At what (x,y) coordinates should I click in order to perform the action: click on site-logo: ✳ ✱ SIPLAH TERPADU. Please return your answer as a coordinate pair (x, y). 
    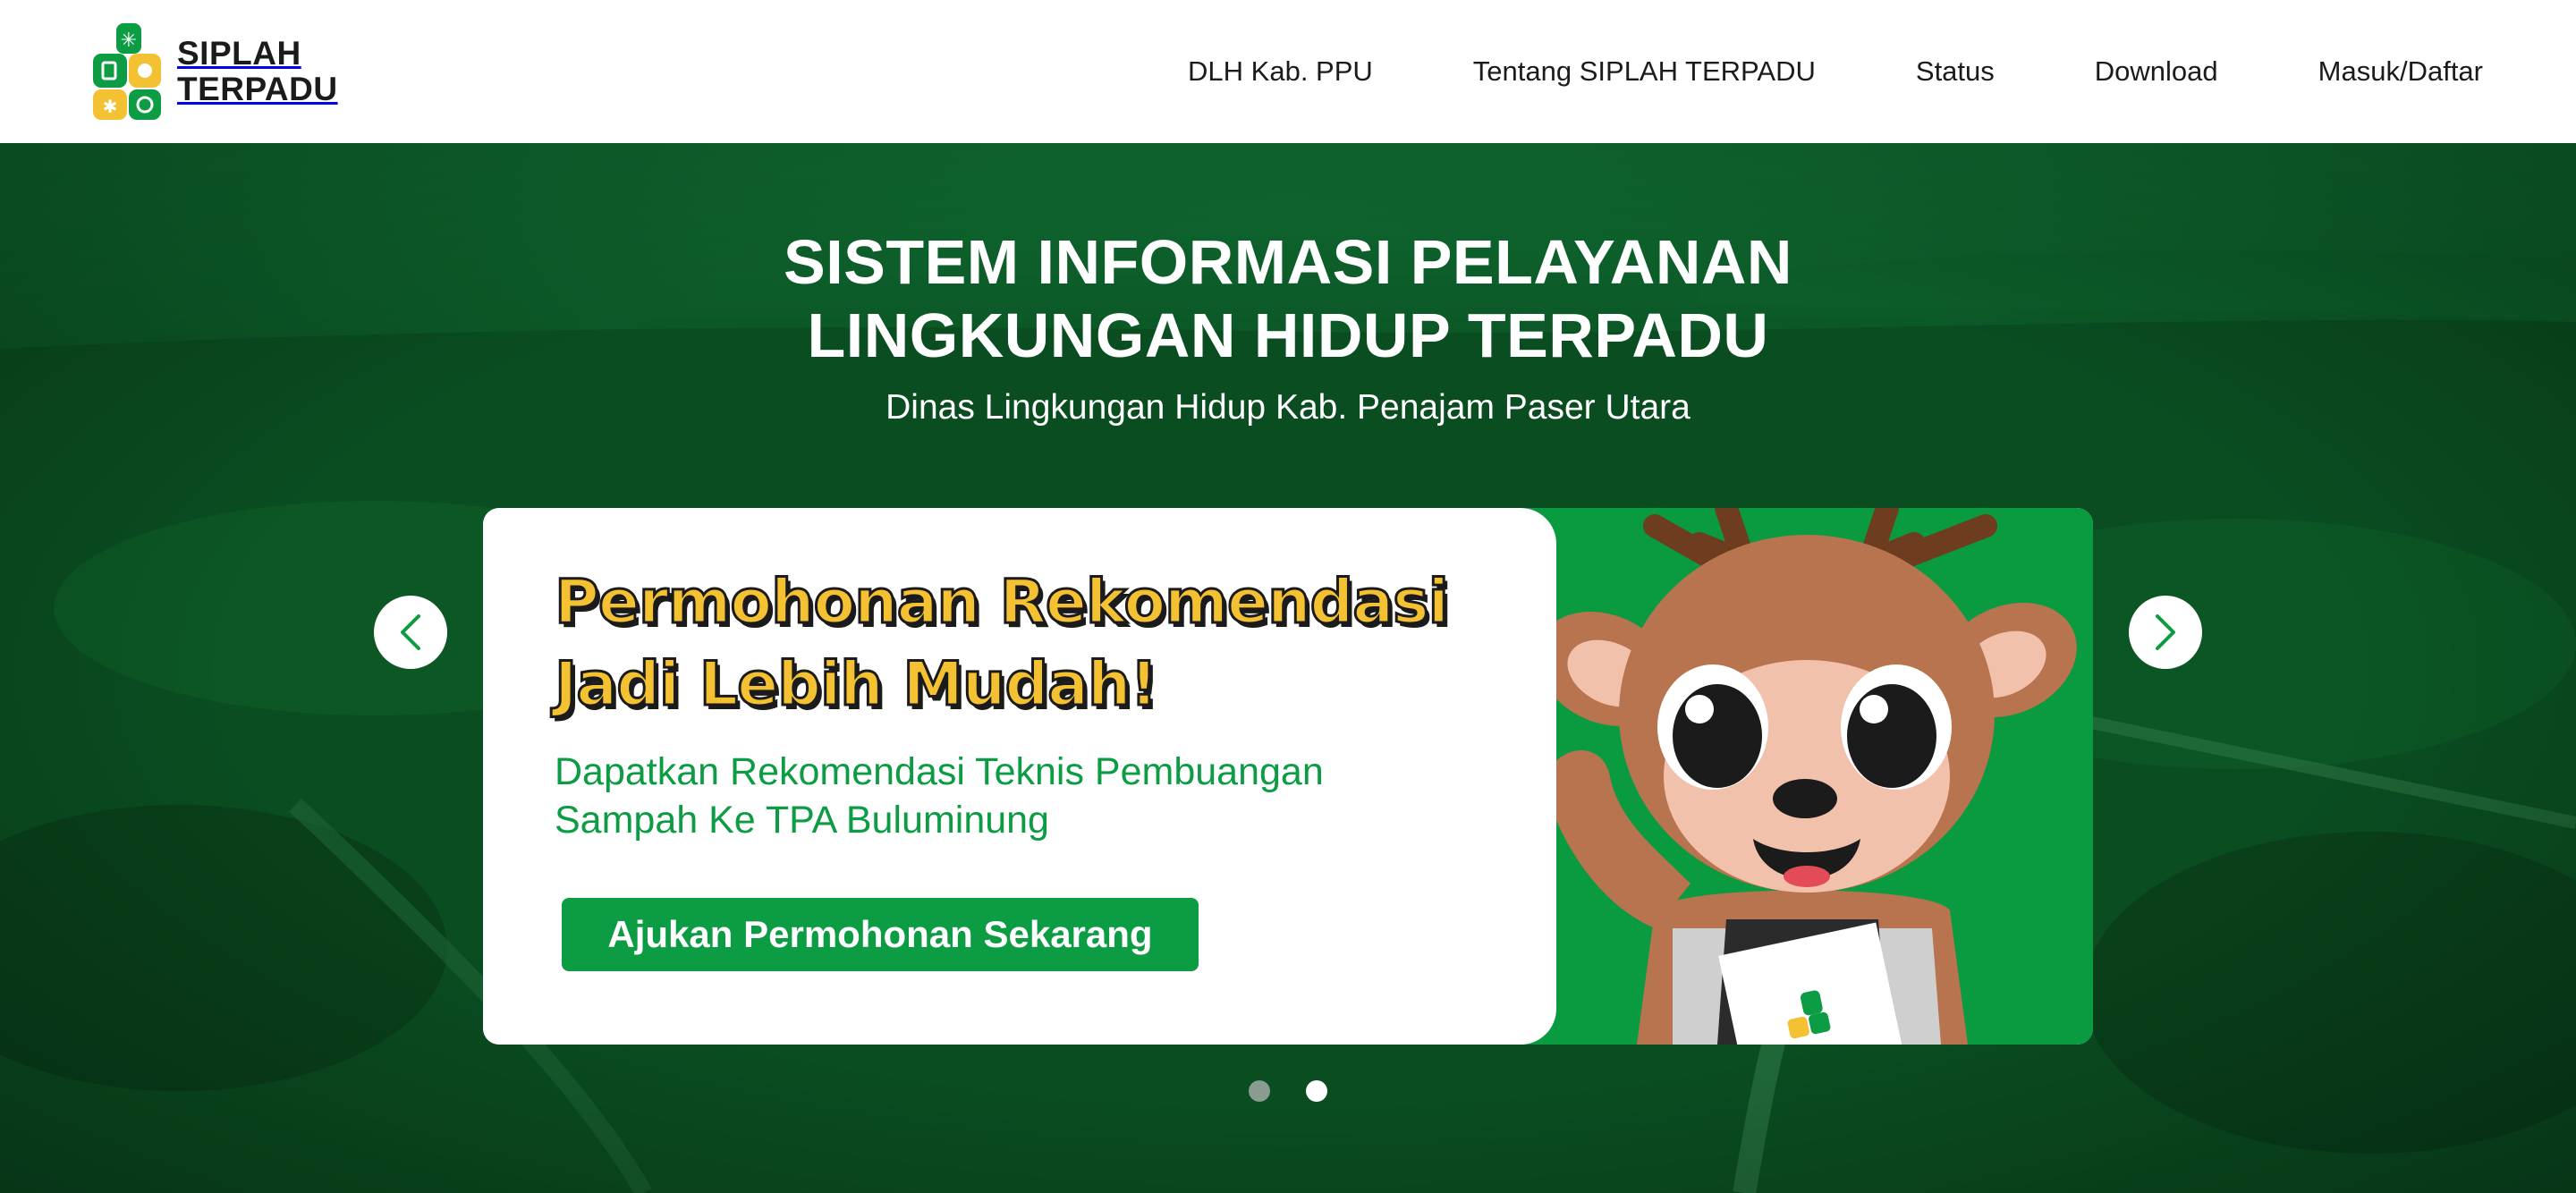
    Looking at the image, I should click on (214, 72).